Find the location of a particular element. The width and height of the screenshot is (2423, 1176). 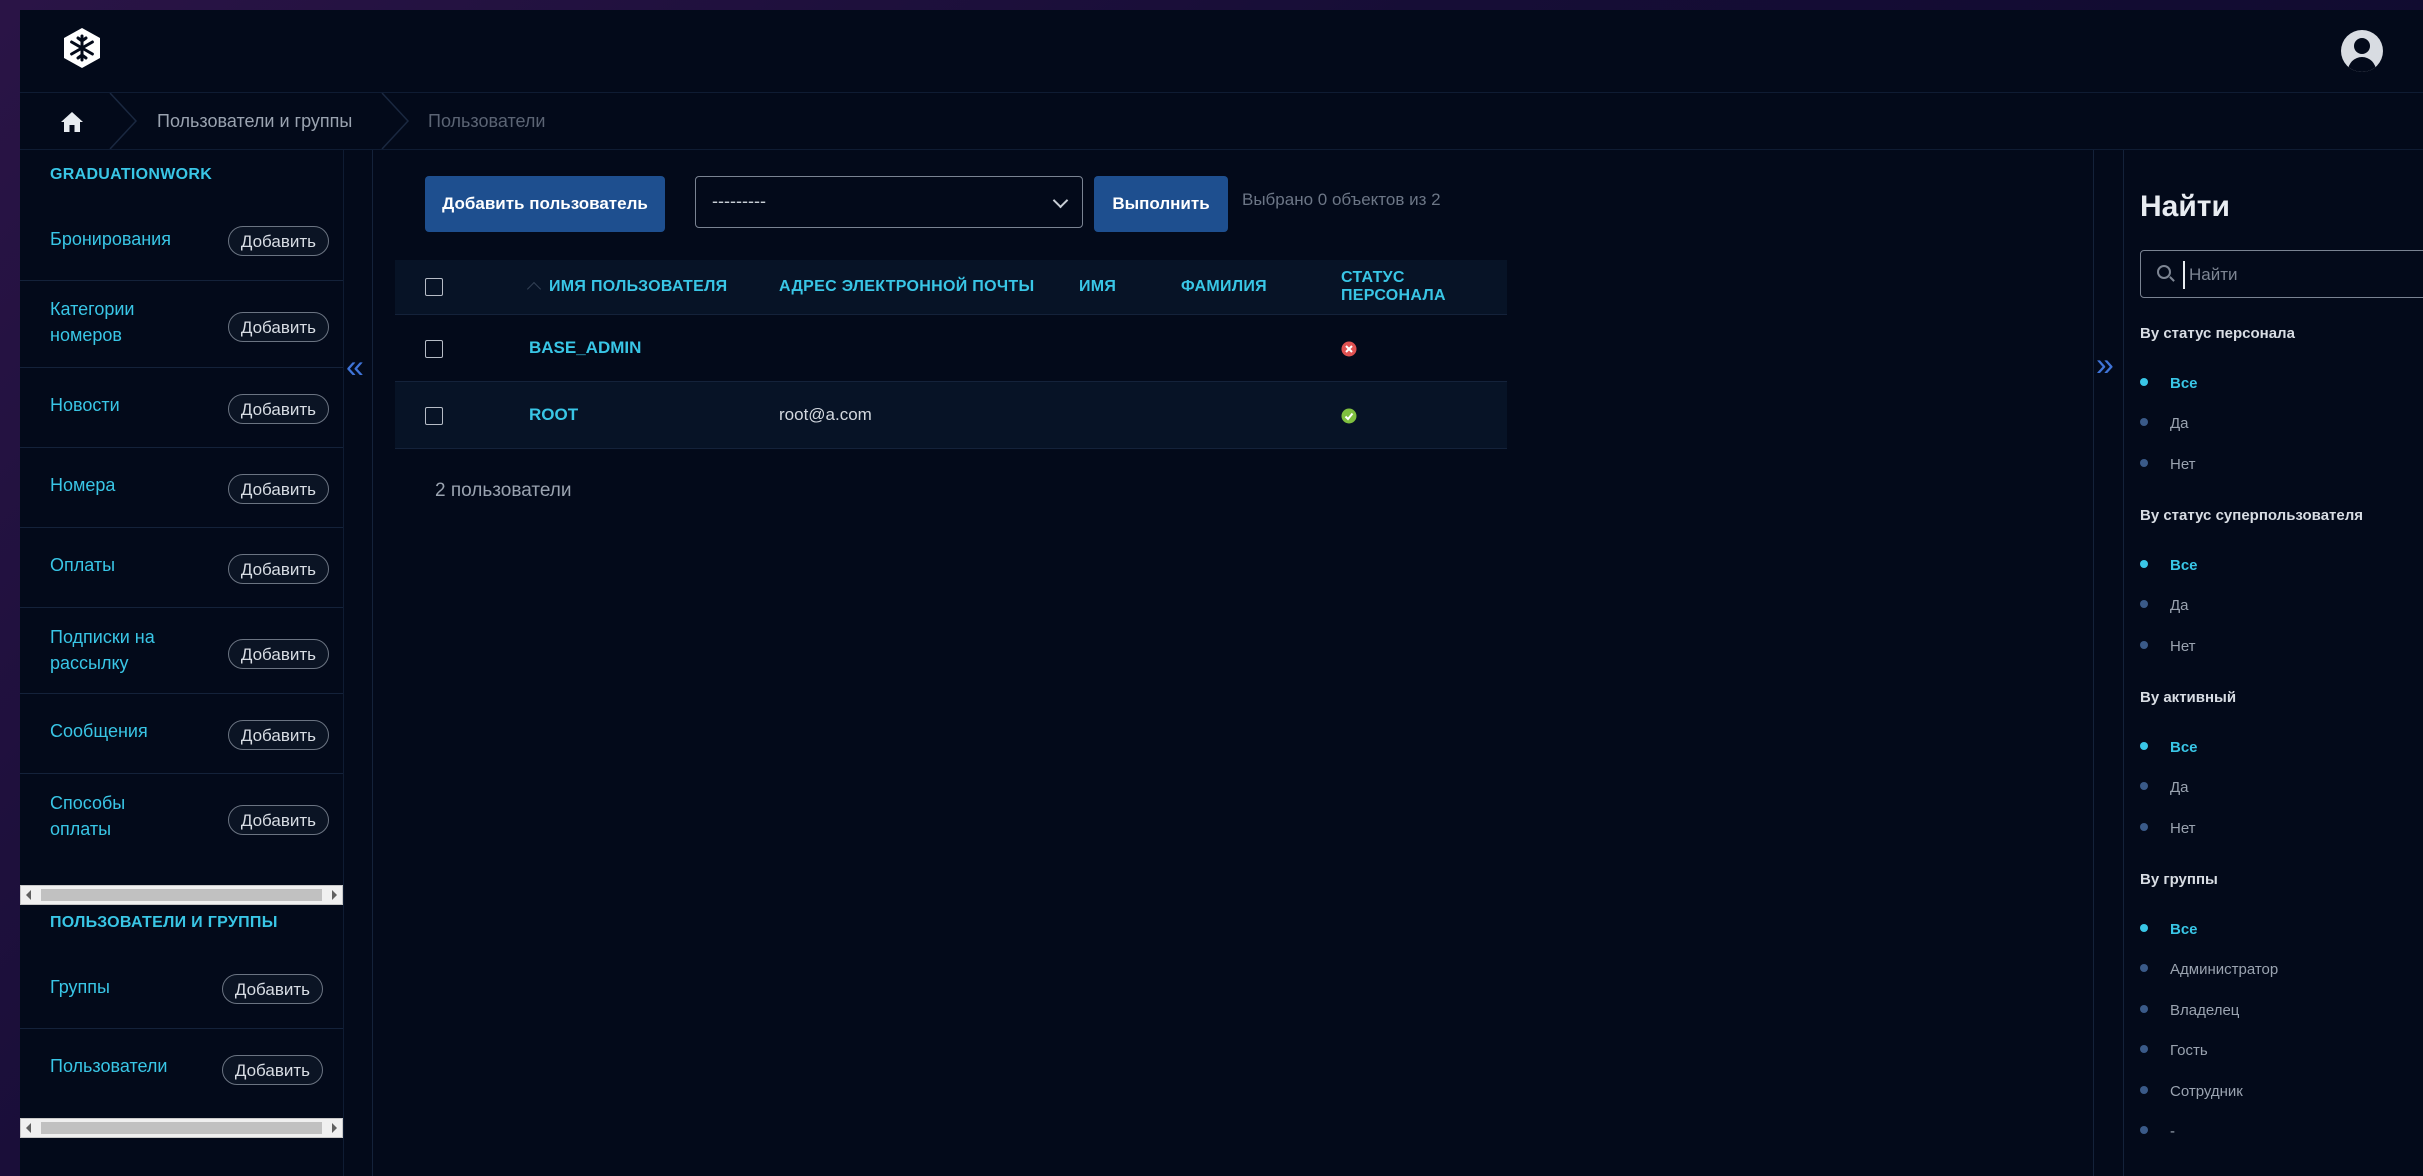

chevron-down-icon is located at coordinates (1060, 200).